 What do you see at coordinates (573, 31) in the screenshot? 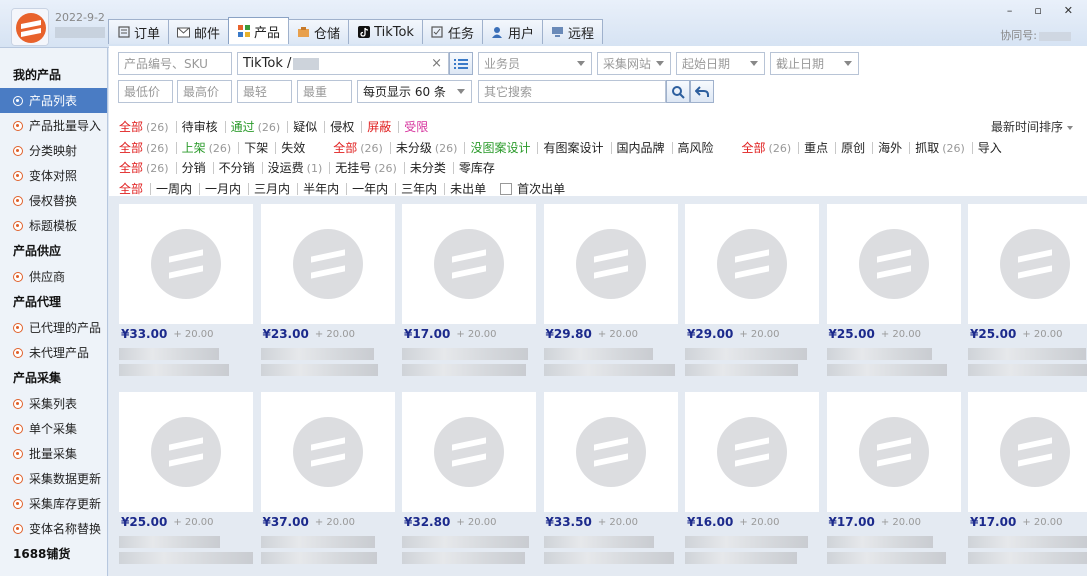
I see `tab-remote: 远程` at bounding box center [573, 31].